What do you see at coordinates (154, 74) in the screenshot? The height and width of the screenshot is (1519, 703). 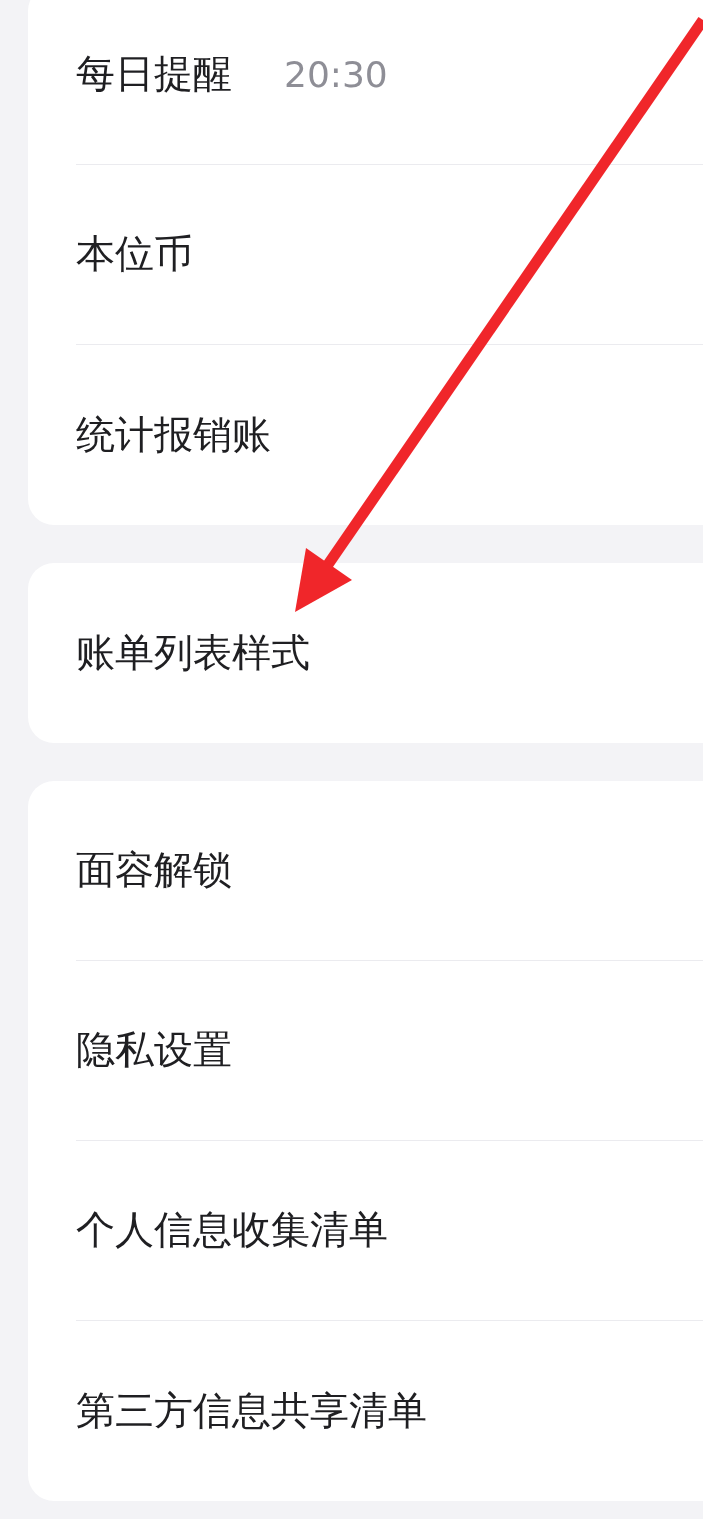 I see `setting-item: 每日提醒` at bounding box center [154, 74].